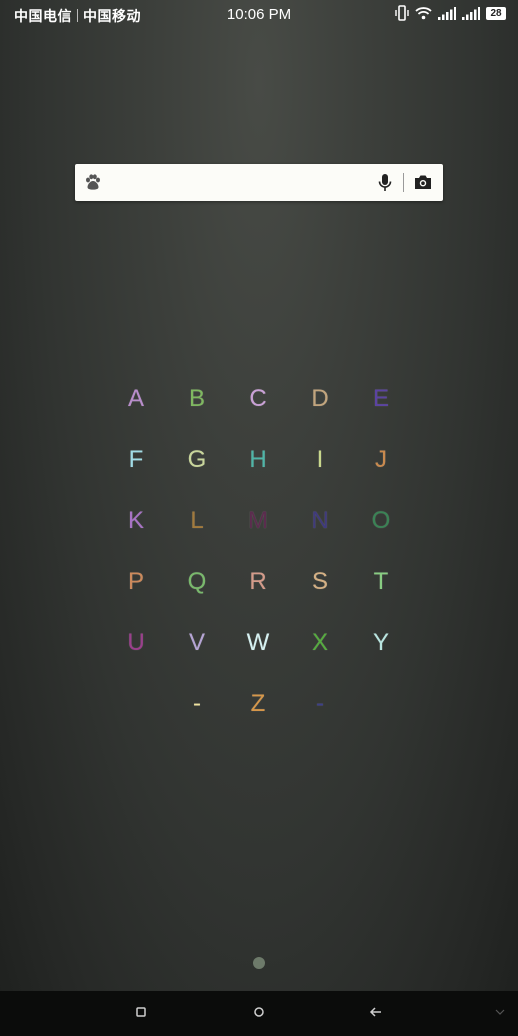  What do you see at coordinates (93, 182) in the screenshot?
I see `baidu-paw-icon` at bounding box center [93, 182].